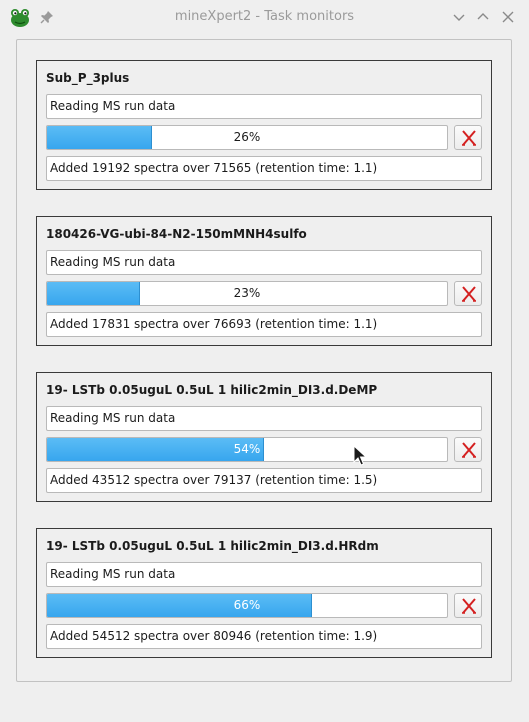 The image size is (529, 722). I want to click on chevron-up-icon, so click(483, 17).